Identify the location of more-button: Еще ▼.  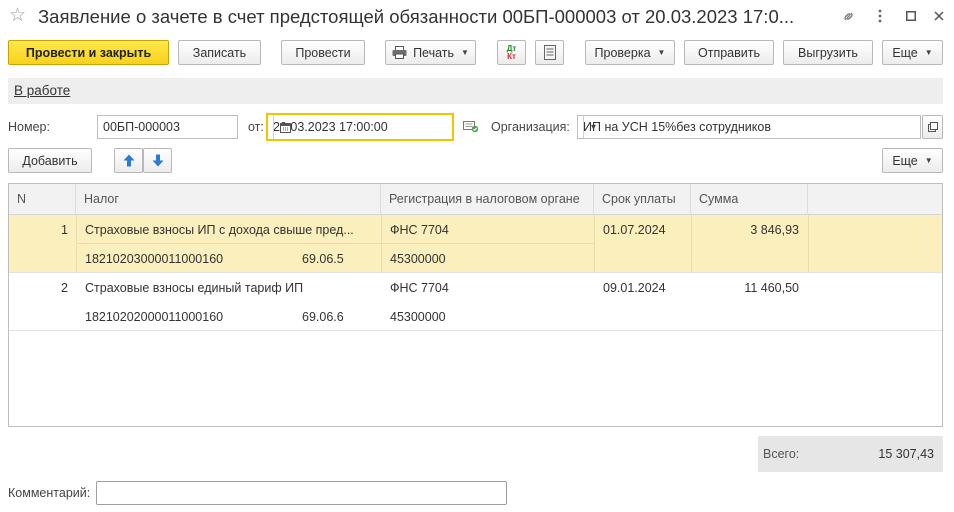
(912, 52).